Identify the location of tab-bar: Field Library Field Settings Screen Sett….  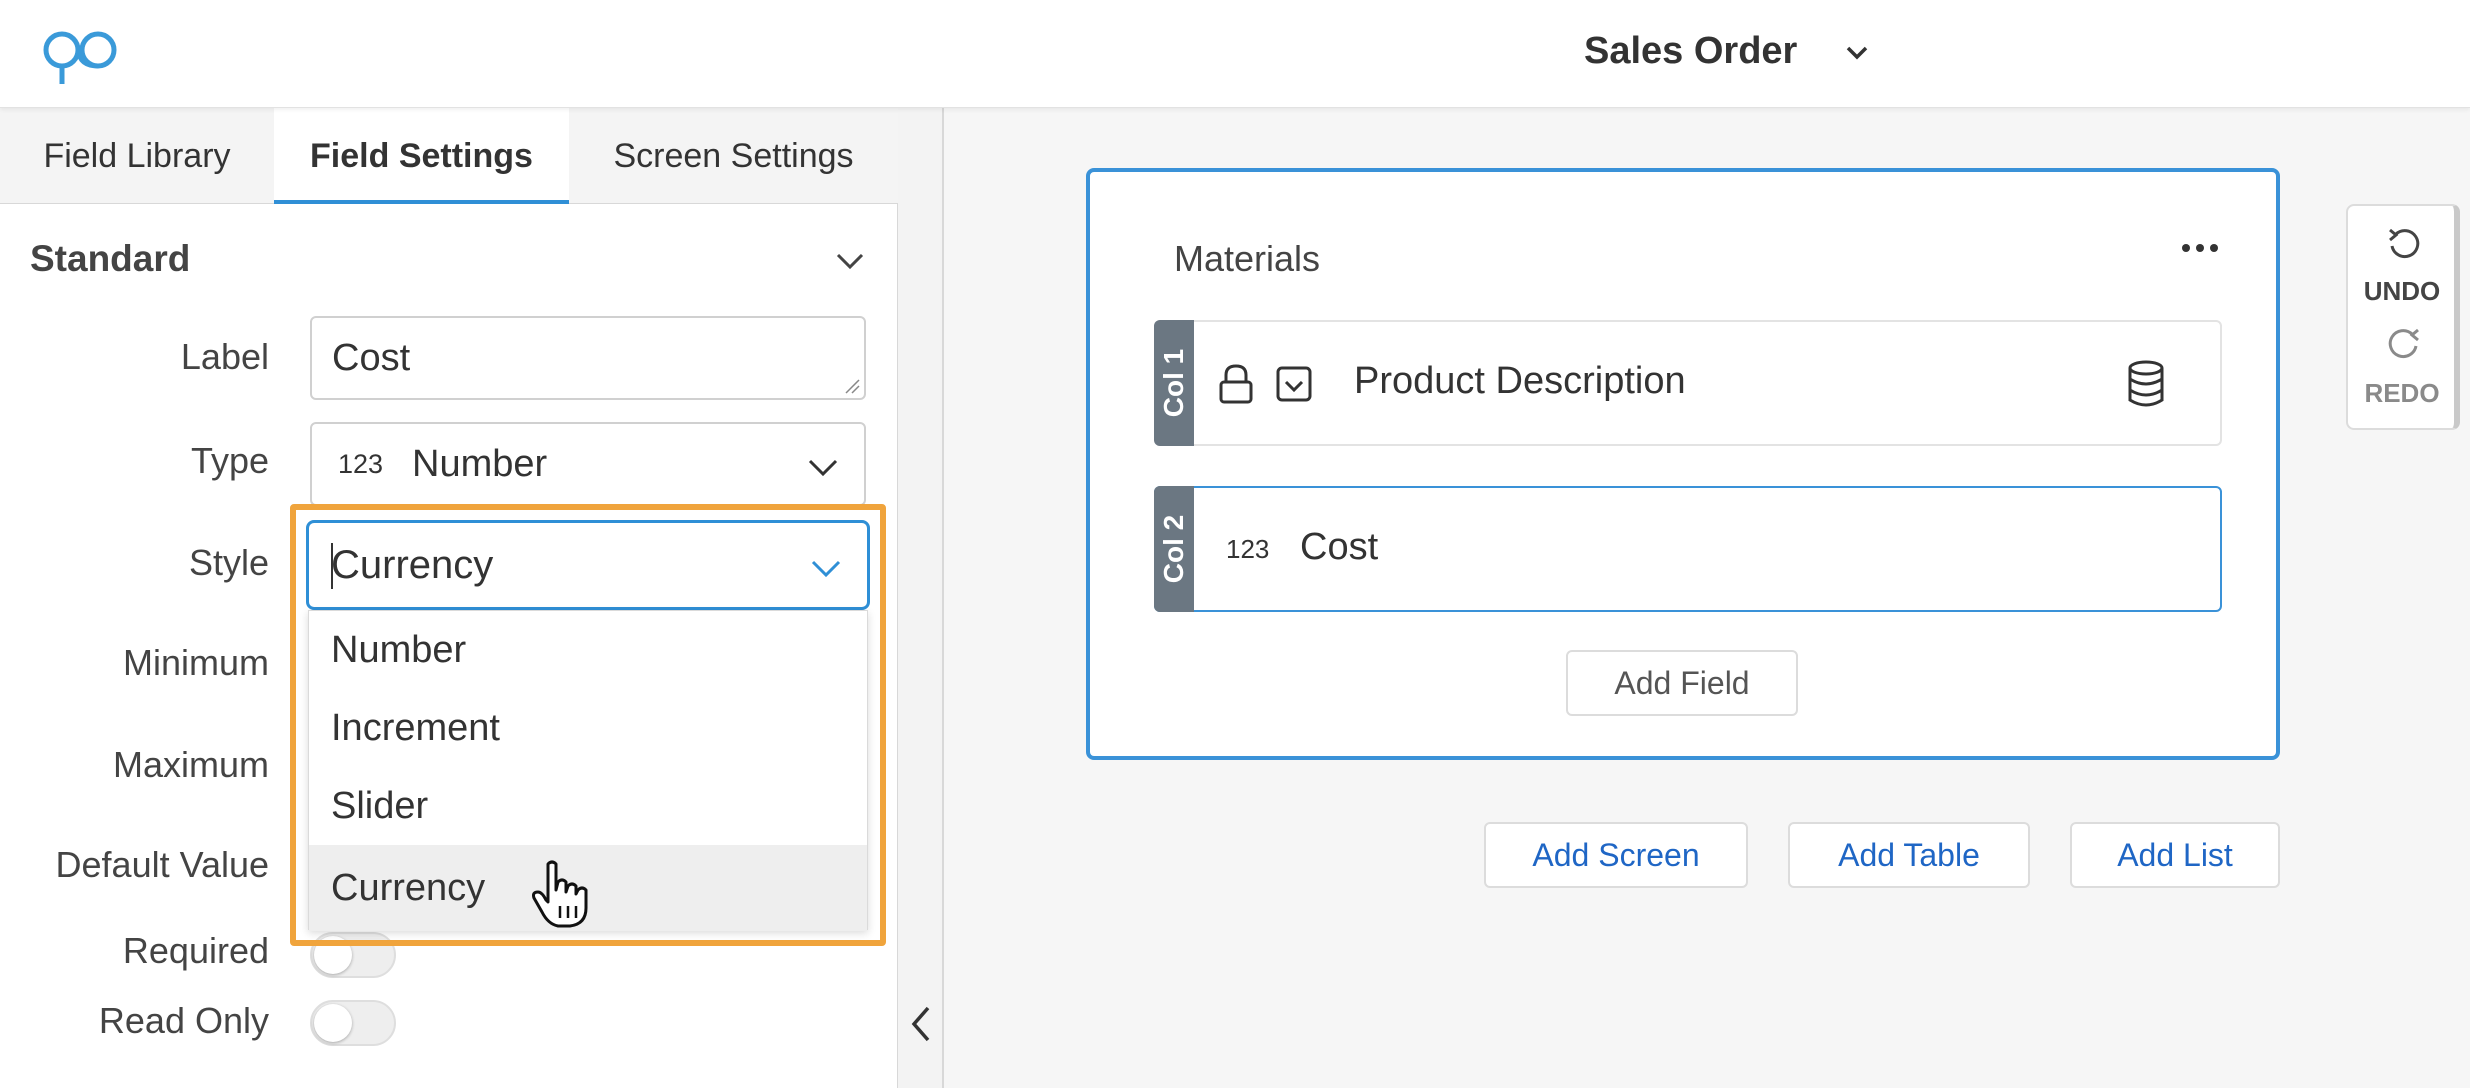
(449, 156).